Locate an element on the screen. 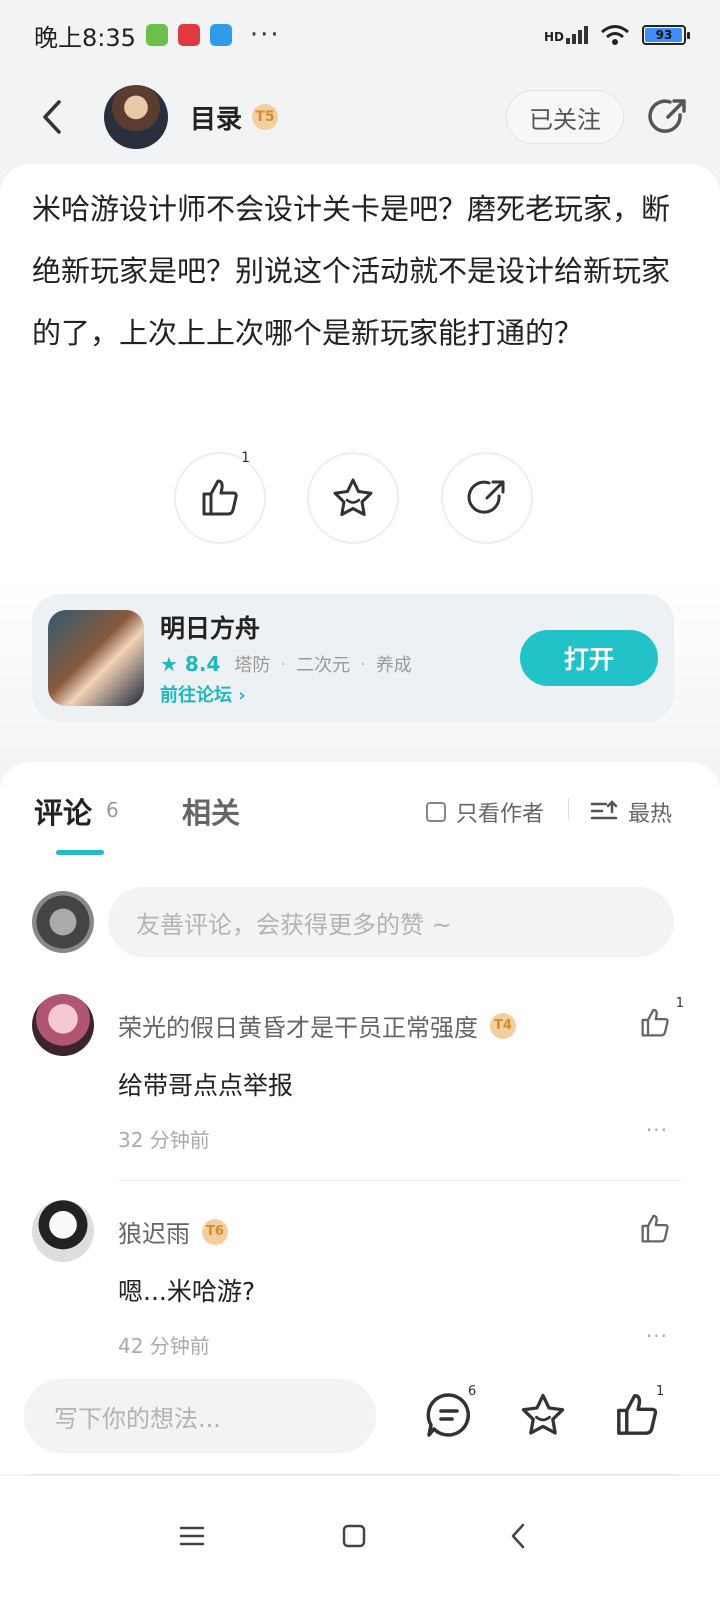 Image resolution: width=720 pixels, height=1600 pixels. like-button: 1 is located at coordinates (220, 497).